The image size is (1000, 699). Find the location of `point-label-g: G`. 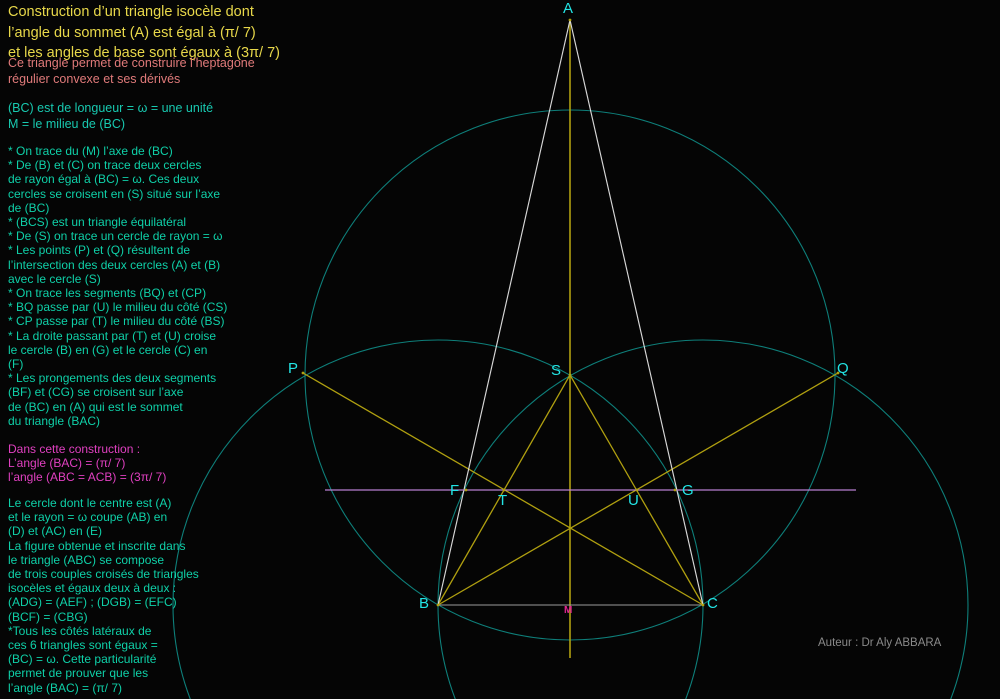

point-label-g: G is located at coordinates (688, 490).